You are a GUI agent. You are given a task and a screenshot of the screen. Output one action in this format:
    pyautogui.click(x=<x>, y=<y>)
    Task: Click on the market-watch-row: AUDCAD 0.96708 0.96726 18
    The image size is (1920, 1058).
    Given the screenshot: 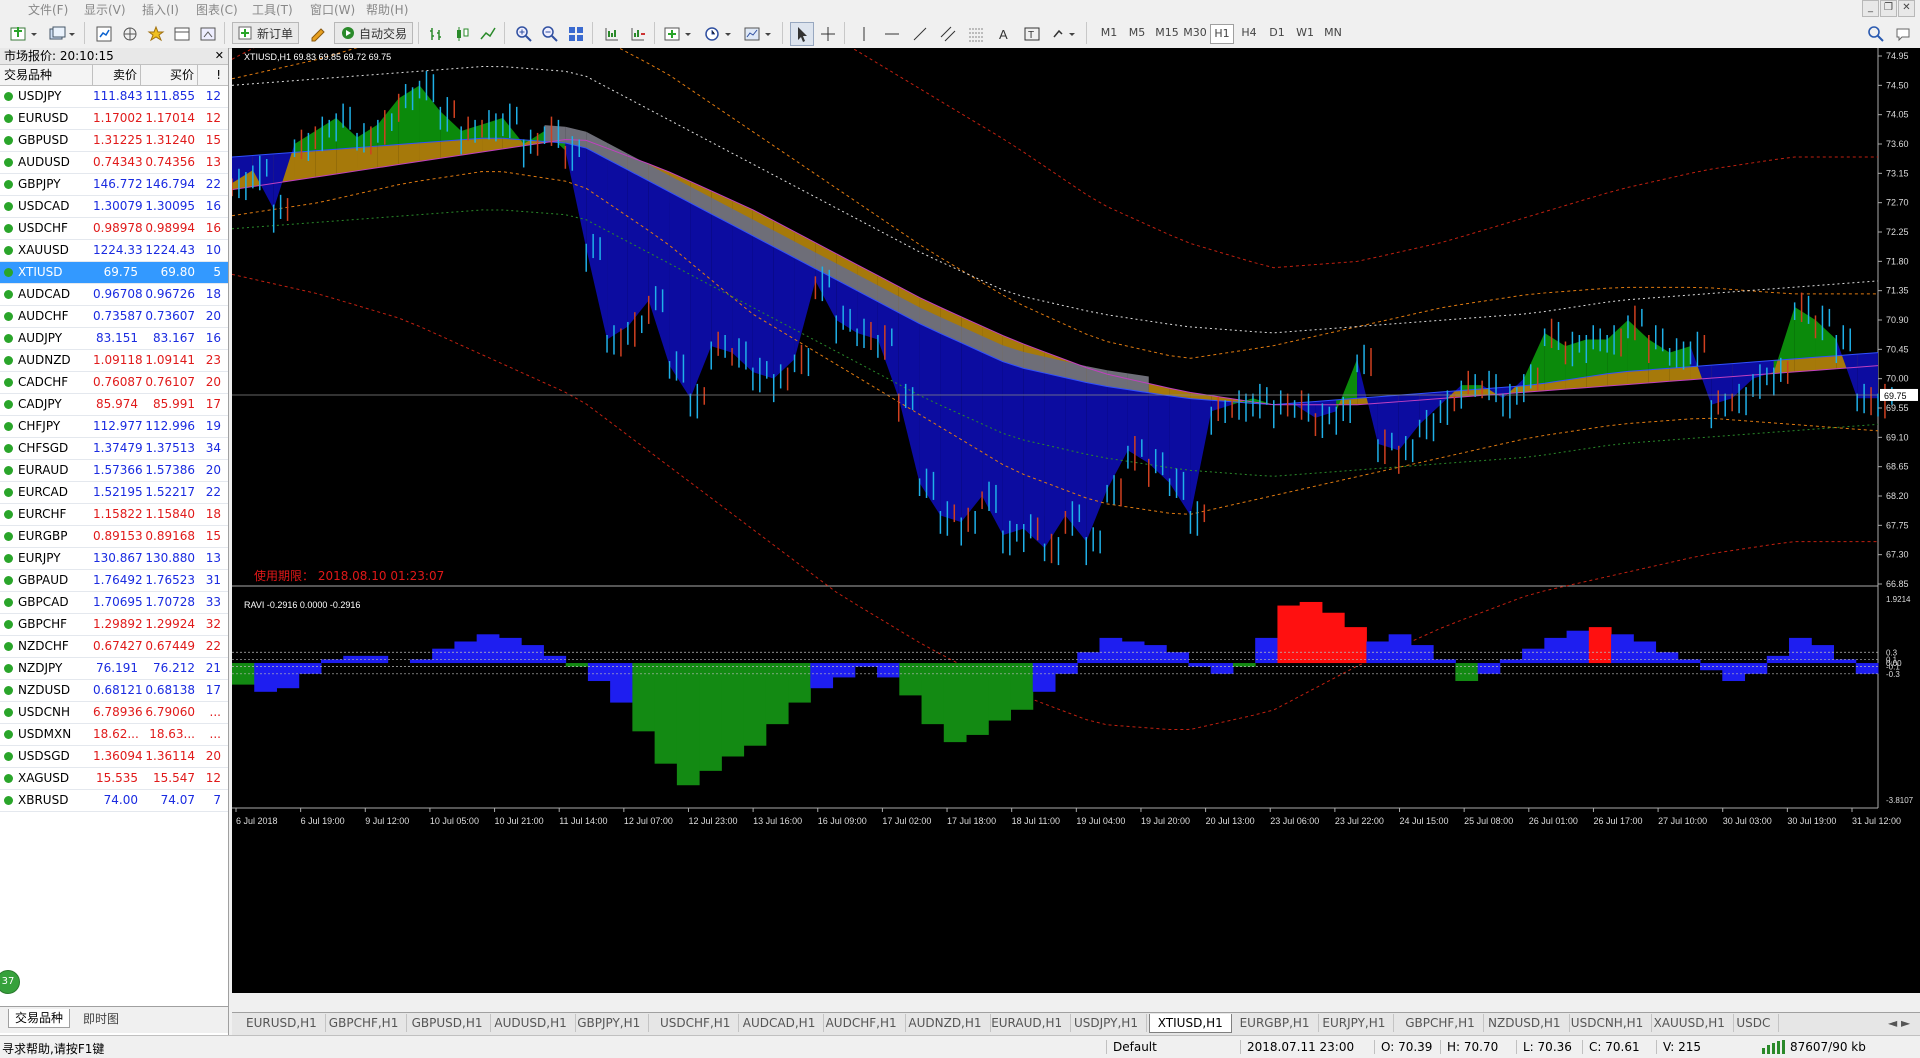 What is the action you would take?
    pyautogui.click(x=114, y=295)
    